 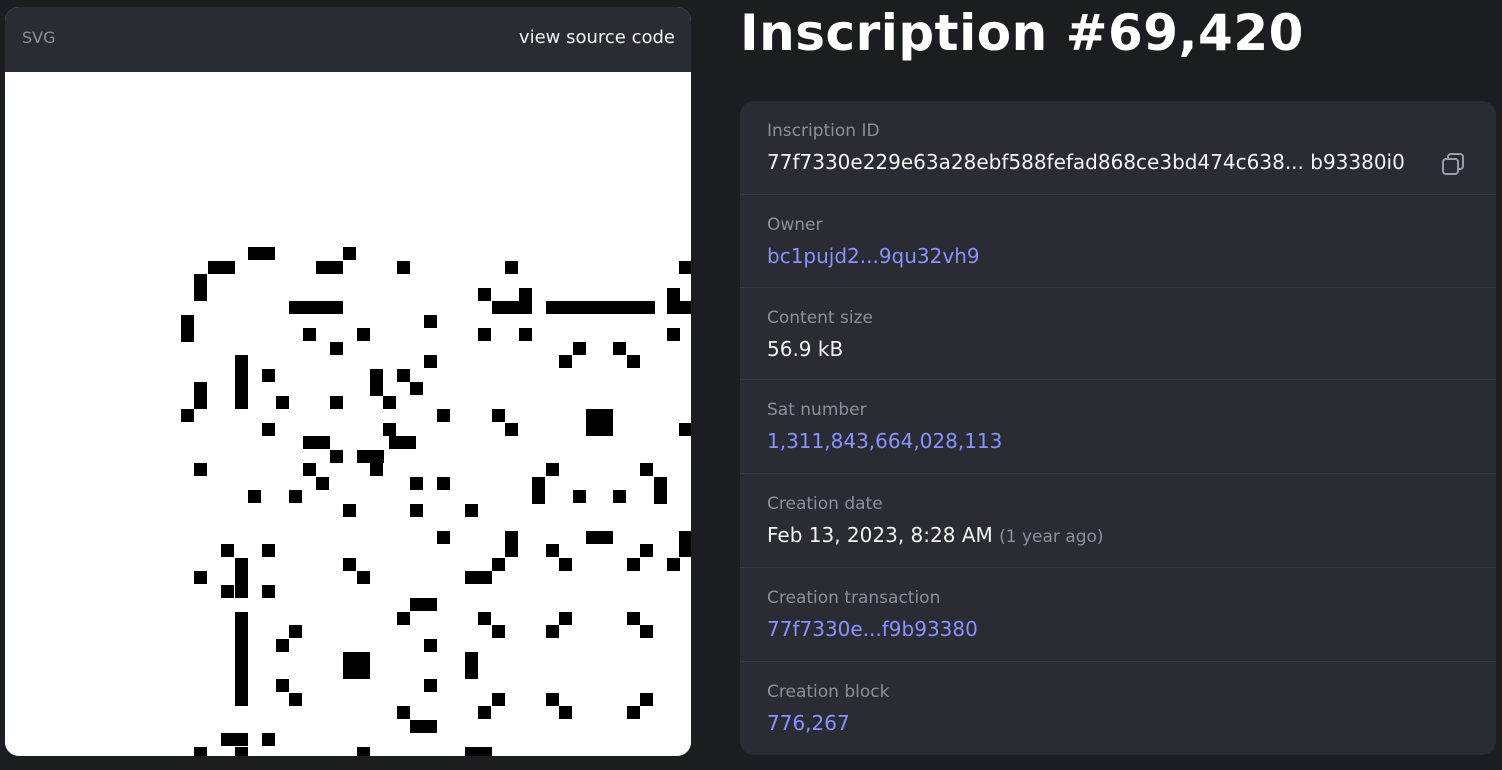 I want to click on copy-icon, so click(x=1453, y=164).